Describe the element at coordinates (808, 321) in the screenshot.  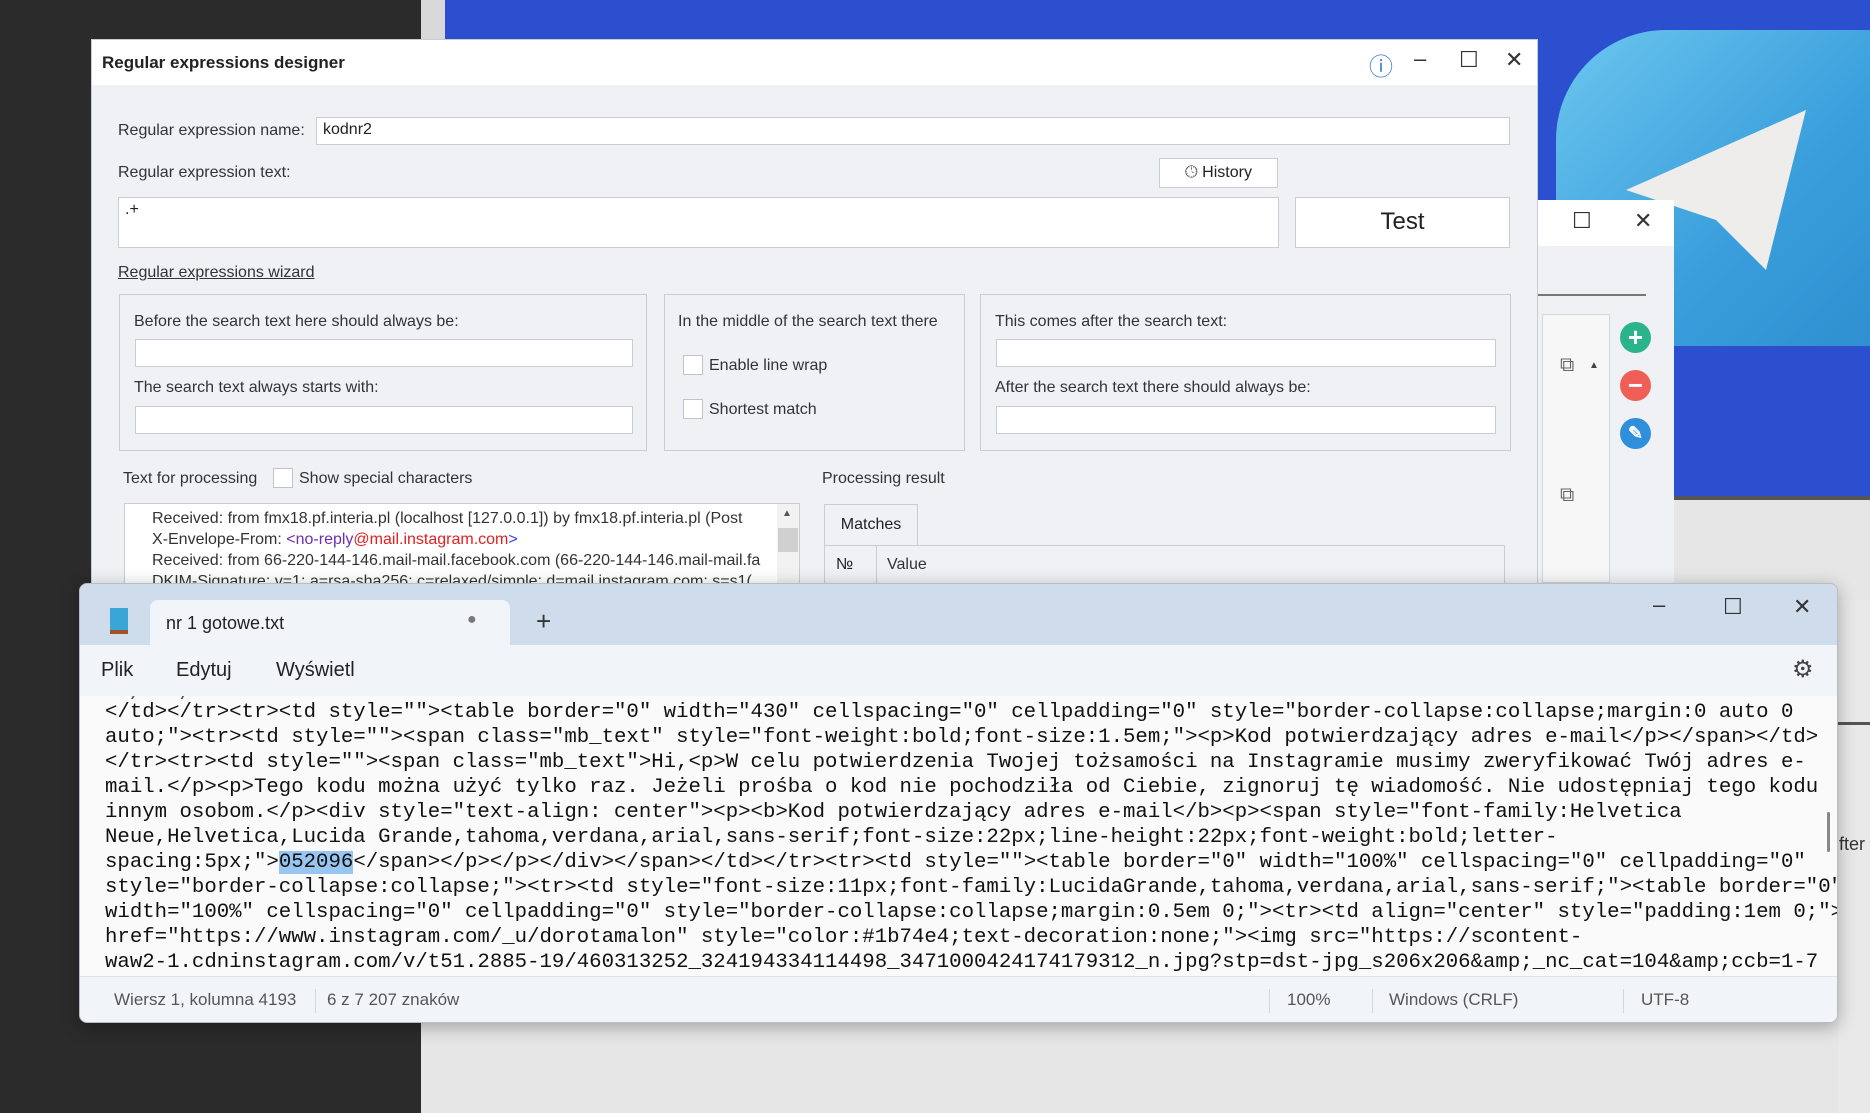
I see `middle-label: In the middle of the search text there` at that location.